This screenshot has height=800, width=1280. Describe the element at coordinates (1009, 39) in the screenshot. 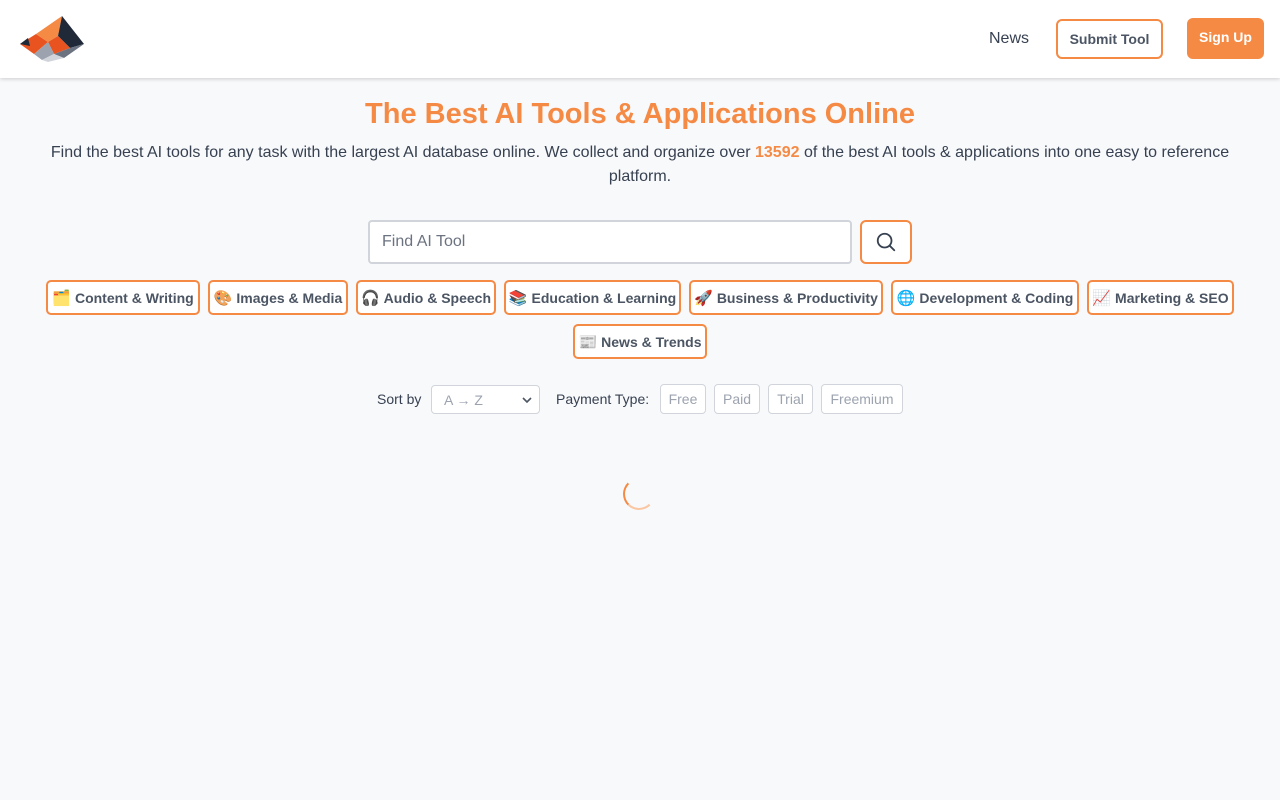

I see `nav-link-news: News` at that location.